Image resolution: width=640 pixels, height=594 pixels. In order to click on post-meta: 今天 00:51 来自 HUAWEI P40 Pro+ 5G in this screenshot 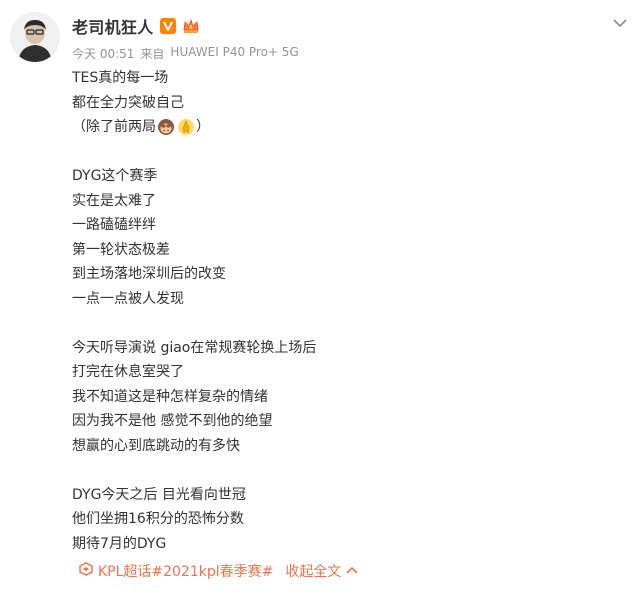, I will do `click(185, 53)`.